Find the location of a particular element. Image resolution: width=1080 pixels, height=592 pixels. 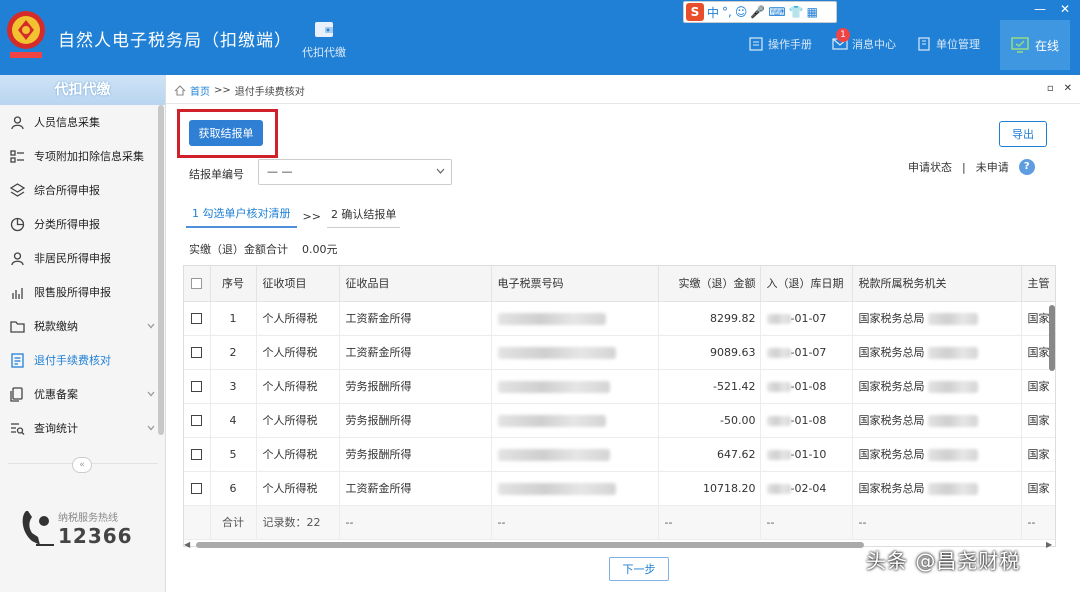

table-row: 3 个人所得税 劳务报酬所得 -521.42 -01-08 国家税务总局 国家 is located at coordinates (619, 386).